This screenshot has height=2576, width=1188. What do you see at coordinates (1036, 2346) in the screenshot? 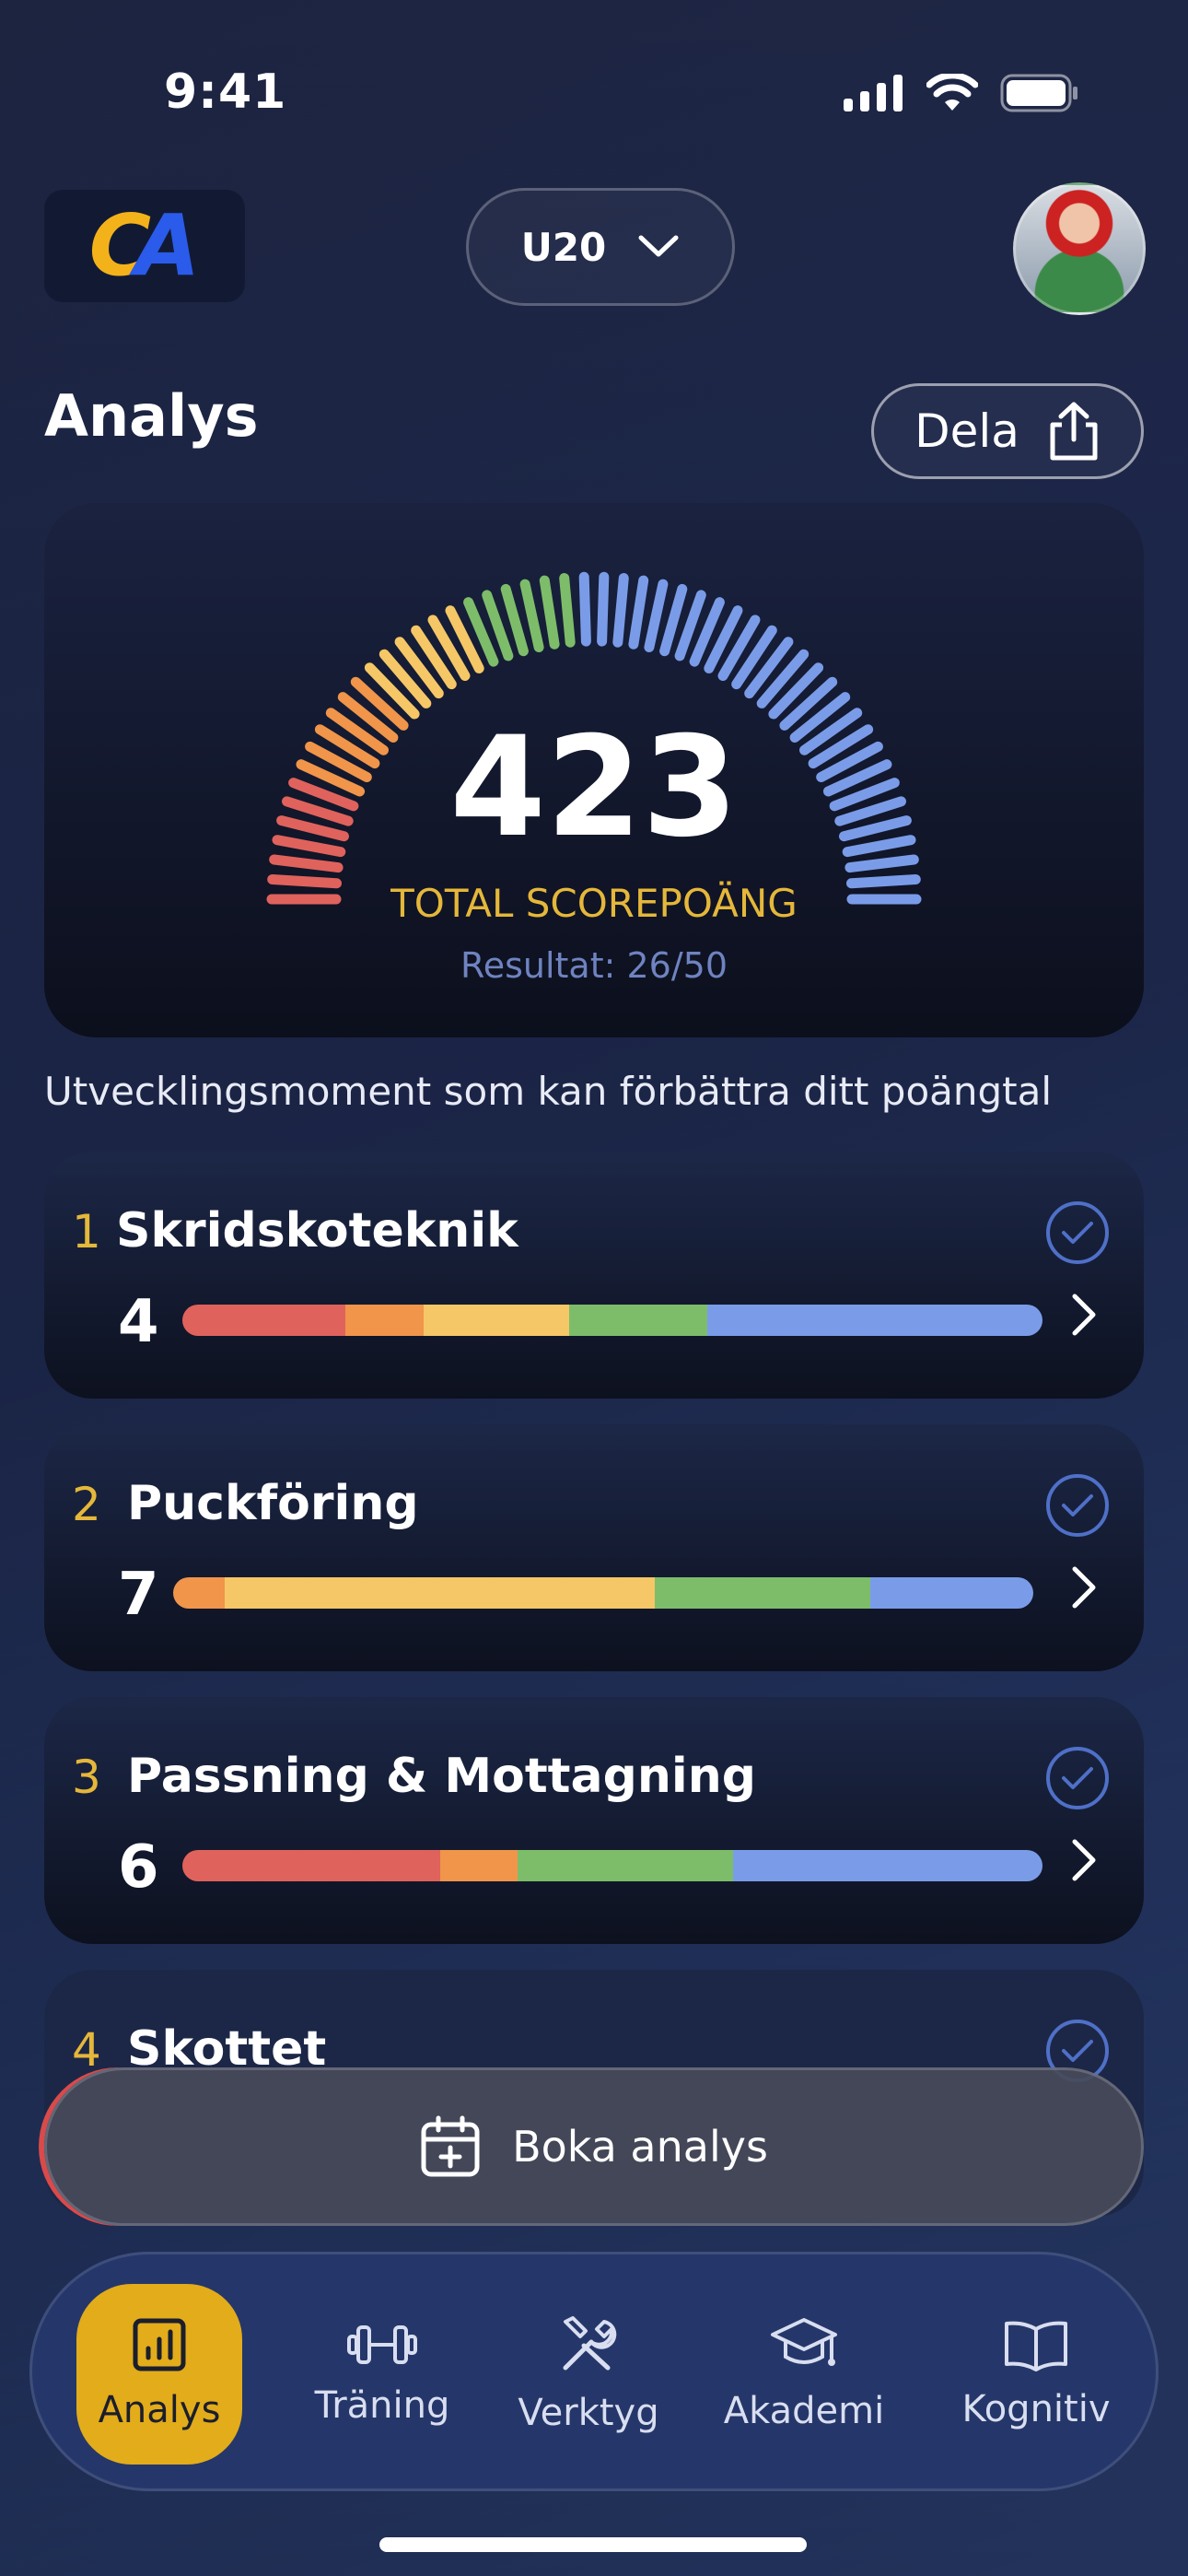
I see `book-icon` at bounding box center [1036, 2346].